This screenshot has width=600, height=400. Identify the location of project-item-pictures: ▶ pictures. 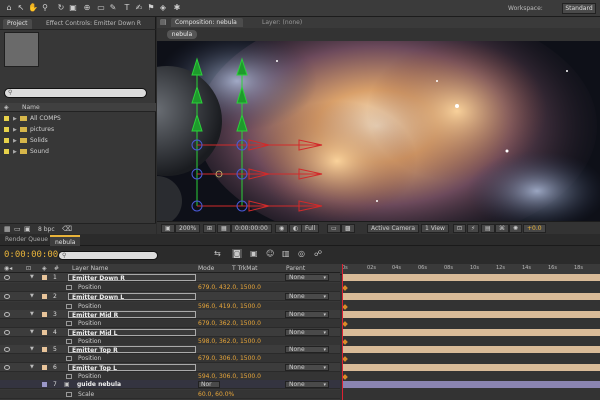
(78, 129).